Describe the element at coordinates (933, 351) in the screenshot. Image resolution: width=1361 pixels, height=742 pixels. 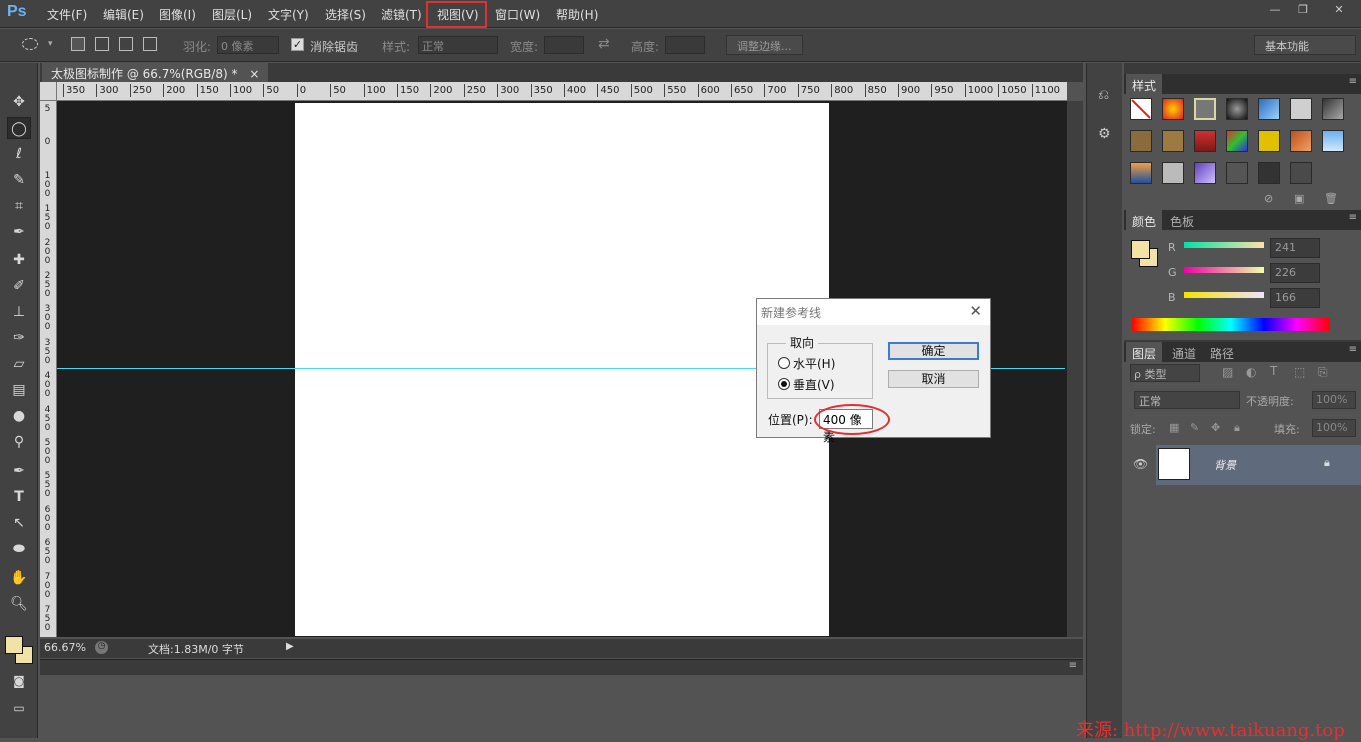
I see `ok-button: 确定` at that location.